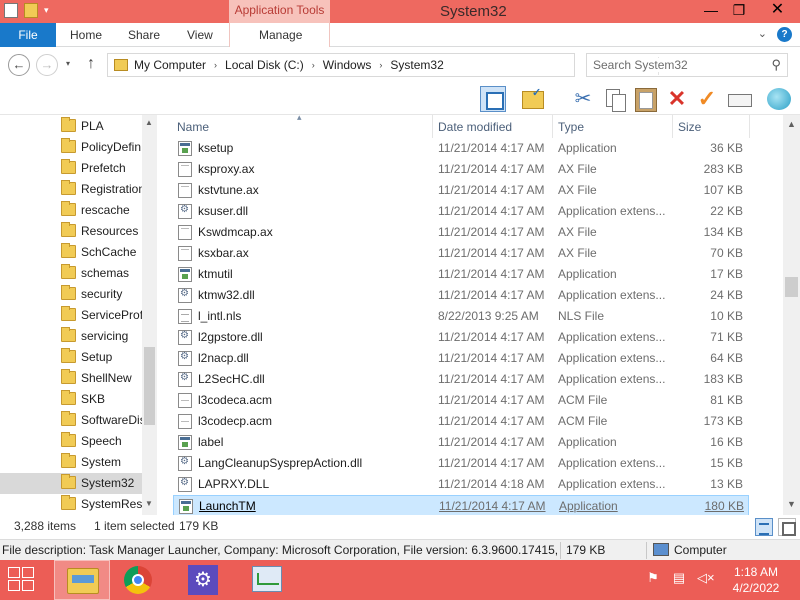 This screenshot has height=600, width=800. I want to click on nav-item: Speech, so click(71, 441).